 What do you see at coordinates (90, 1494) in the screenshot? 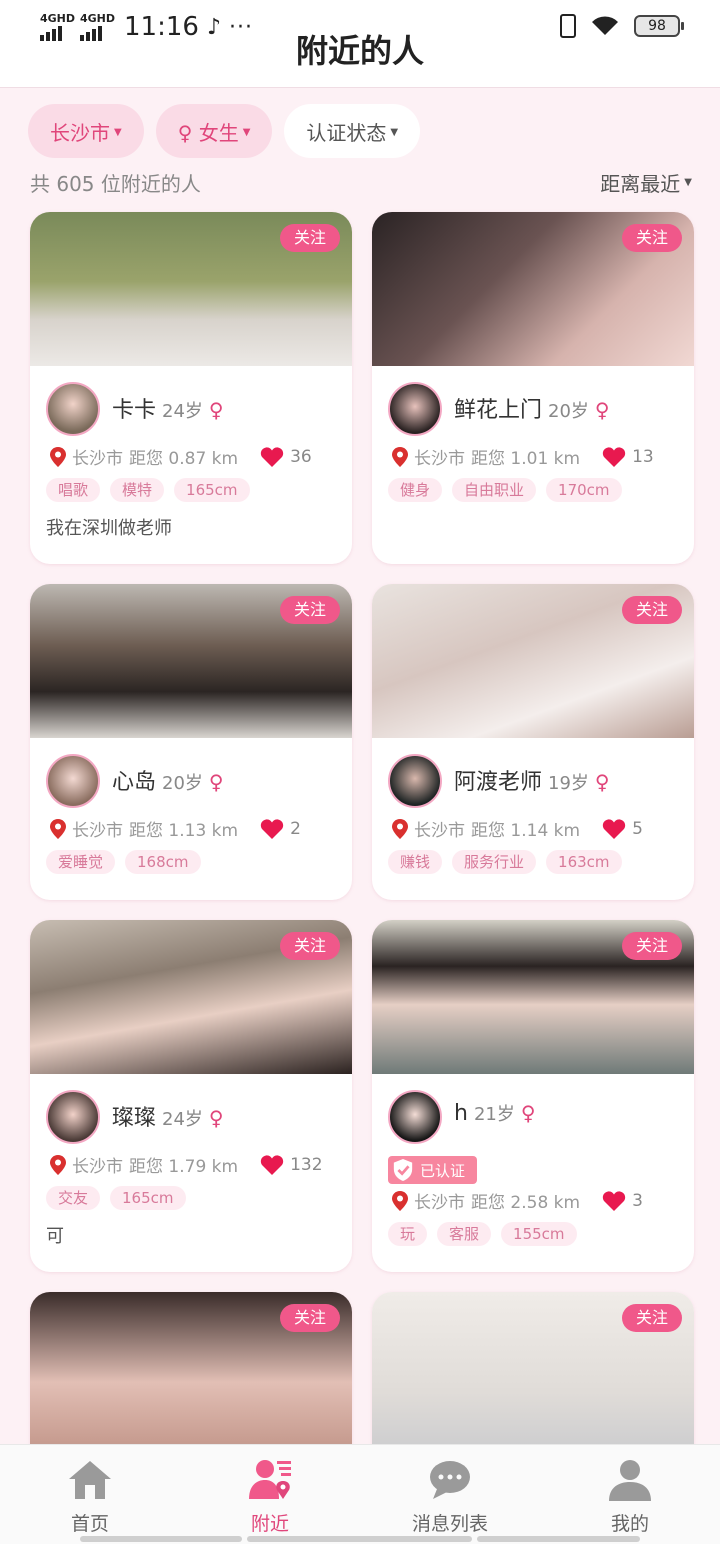
I see `tab-home: 首页` at bounding box center [90, 1494].